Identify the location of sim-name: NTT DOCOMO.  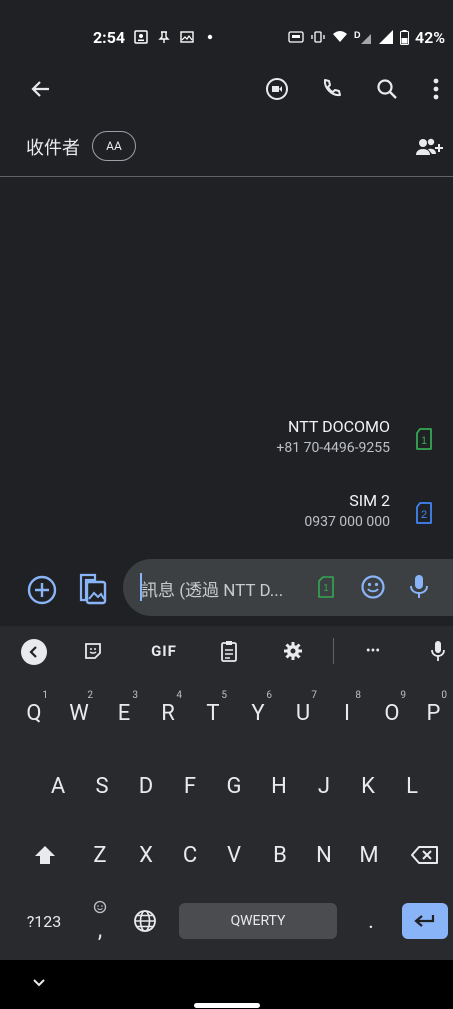
(339, 426).